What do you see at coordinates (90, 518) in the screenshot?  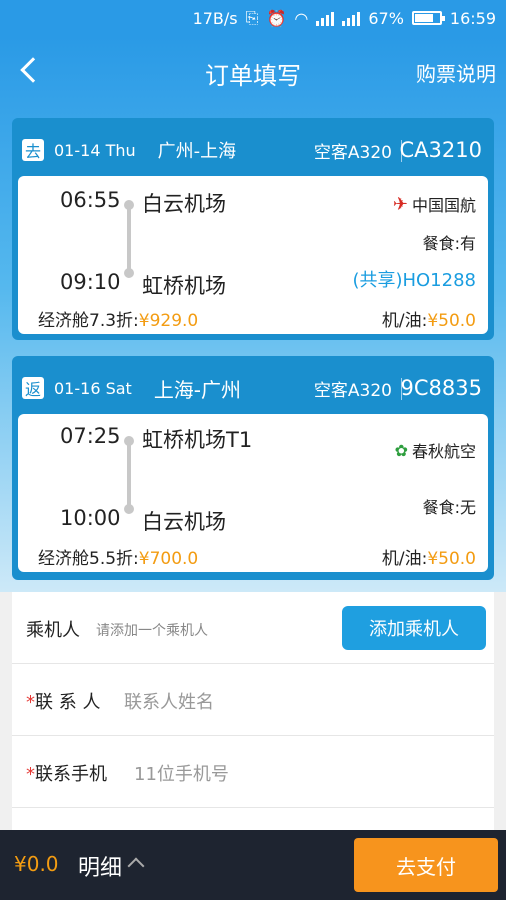 I see `arrival-time: 10:00` at bounding box center [90, 518].